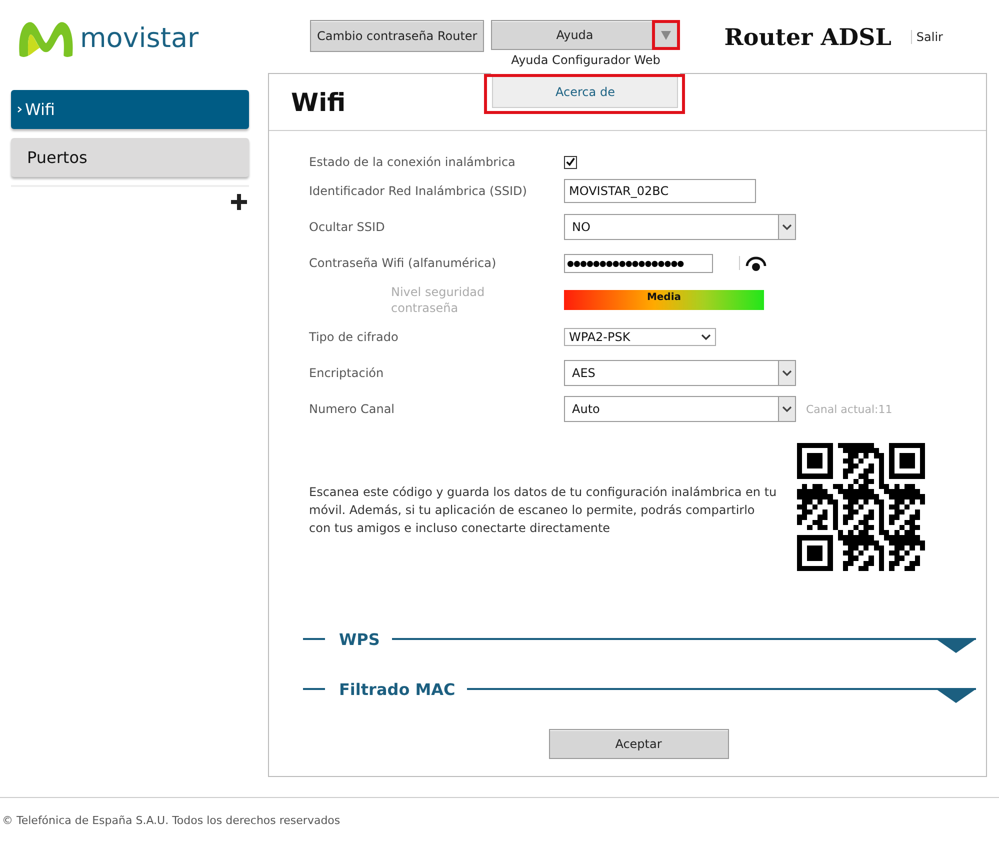 The image size is (999, 845). Describe the element at coordinates (664, 300) in the screenshot. I see `strength-bar: Media` at that location.